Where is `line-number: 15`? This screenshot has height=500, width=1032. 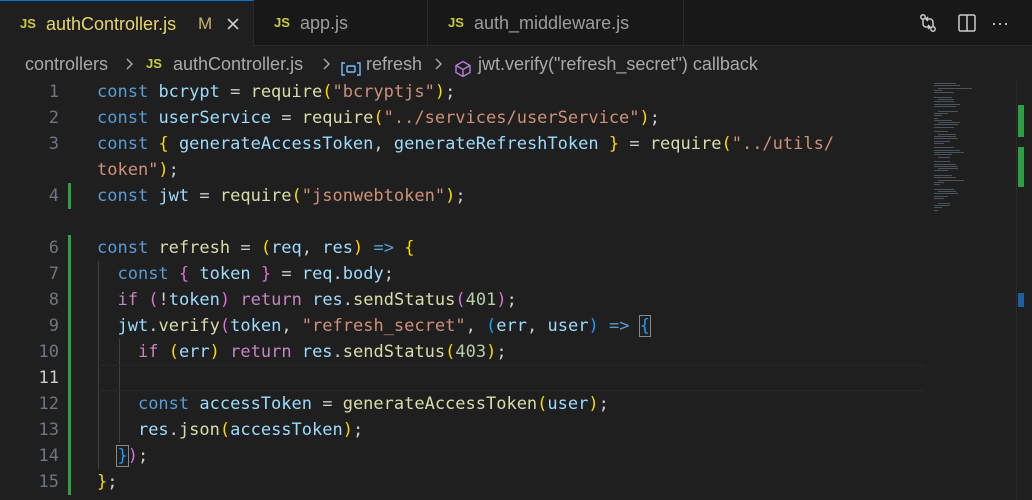
line-number: 15 is located at coordinates (48, 482).